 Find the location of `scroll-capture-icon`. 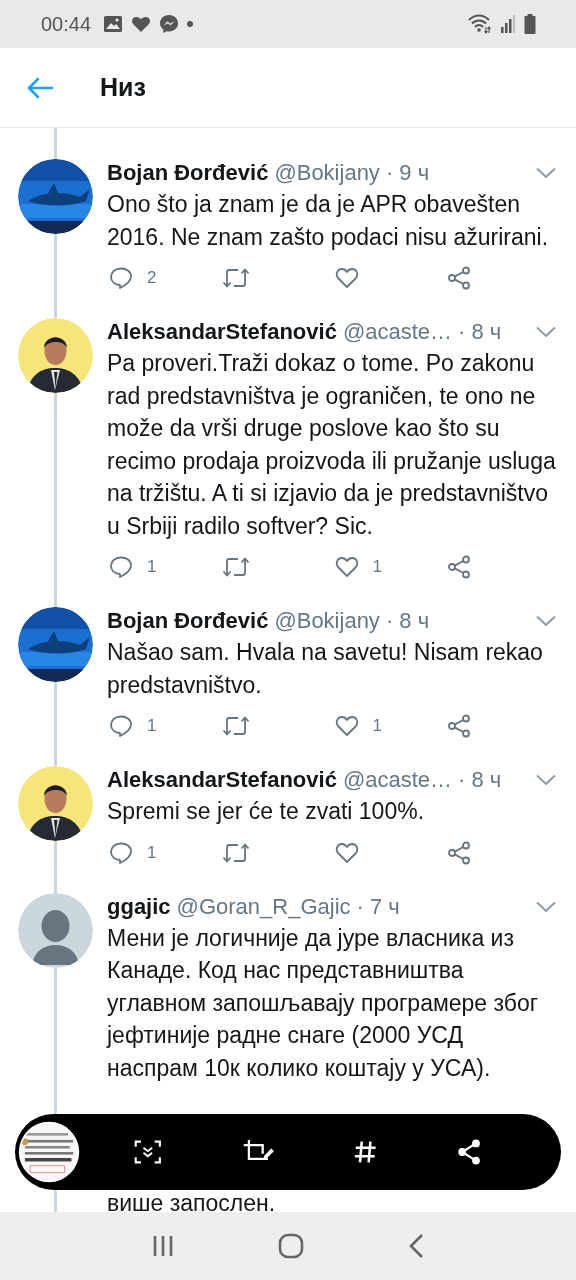

scroll-capture-icon is located at coordinates (148, 1152).